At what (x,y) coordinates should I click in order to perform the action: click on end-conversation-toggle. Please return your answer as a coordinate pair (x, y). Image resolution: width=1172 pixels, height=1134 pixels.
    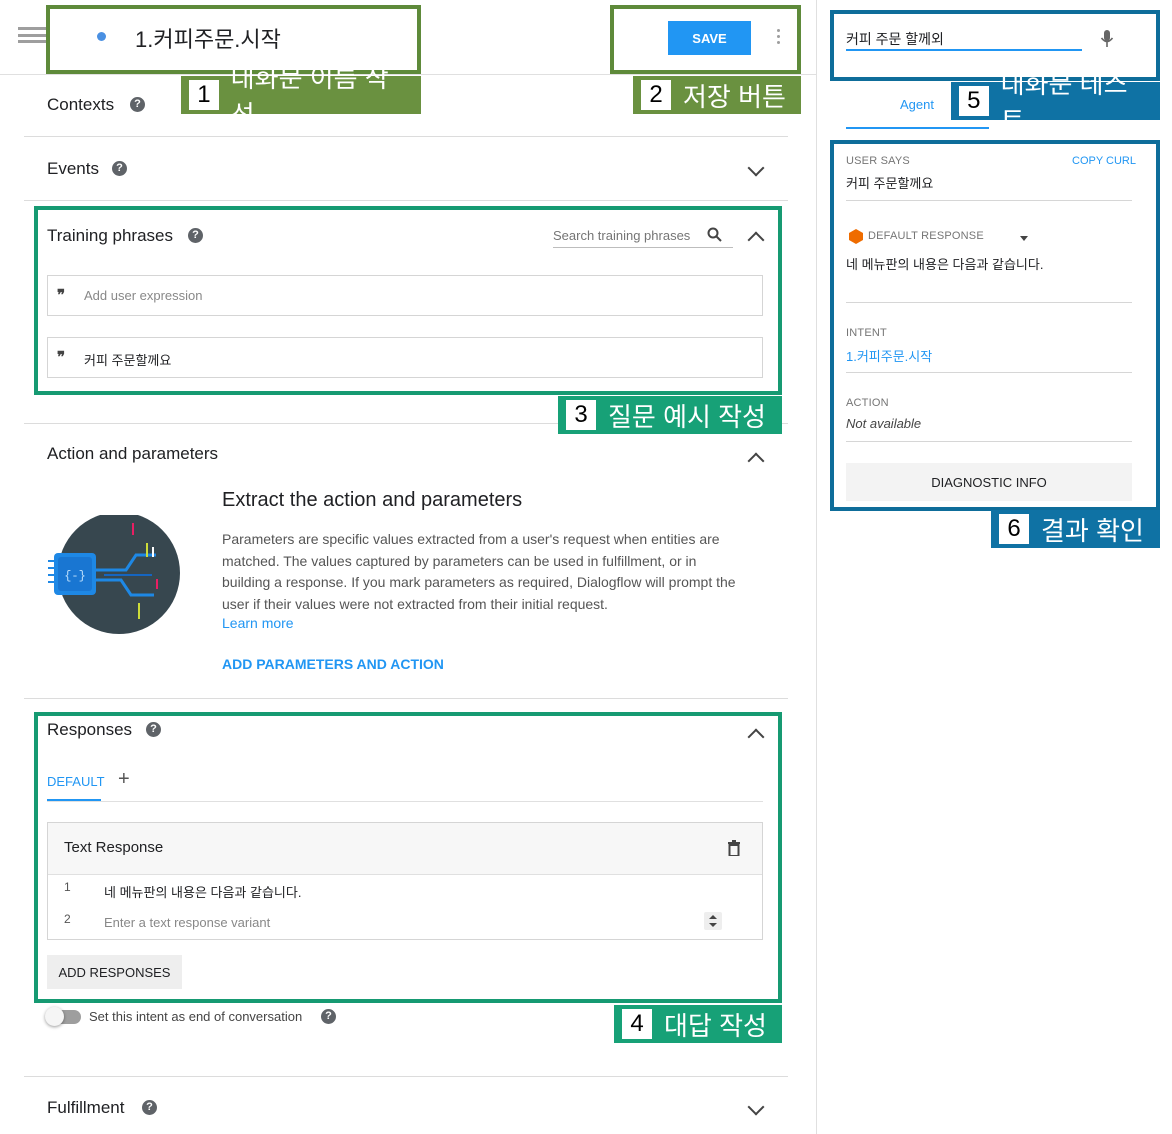
    Looking at the image, I should click on (63, 1016).